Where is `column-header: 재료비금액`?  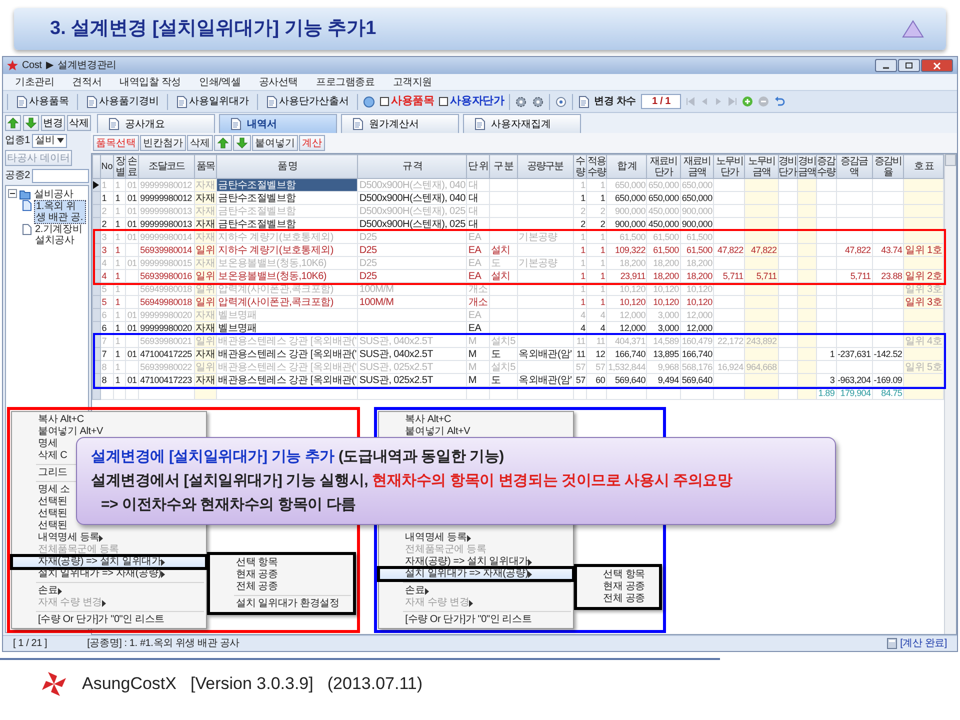 column-header: 재료비금액 is located at coordinates (697, 166).